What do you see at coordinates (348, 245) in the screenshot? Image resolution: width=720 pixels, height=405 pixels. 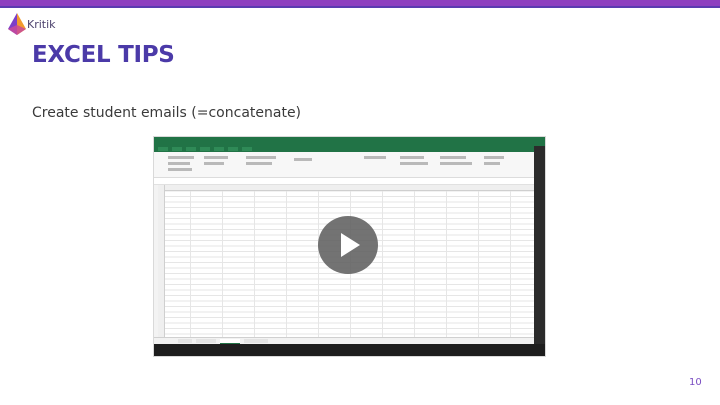 I see `play-button` at bounding box center [348, 245].